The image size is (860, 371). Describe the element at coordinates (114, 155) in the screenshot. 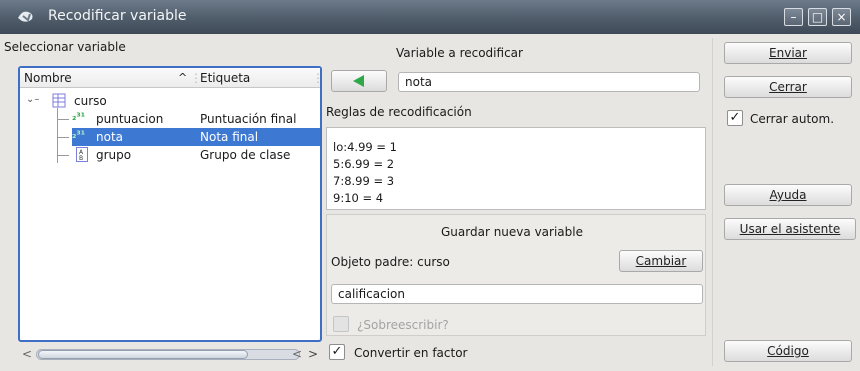

I see `tree-item-name: grupo` at that location.